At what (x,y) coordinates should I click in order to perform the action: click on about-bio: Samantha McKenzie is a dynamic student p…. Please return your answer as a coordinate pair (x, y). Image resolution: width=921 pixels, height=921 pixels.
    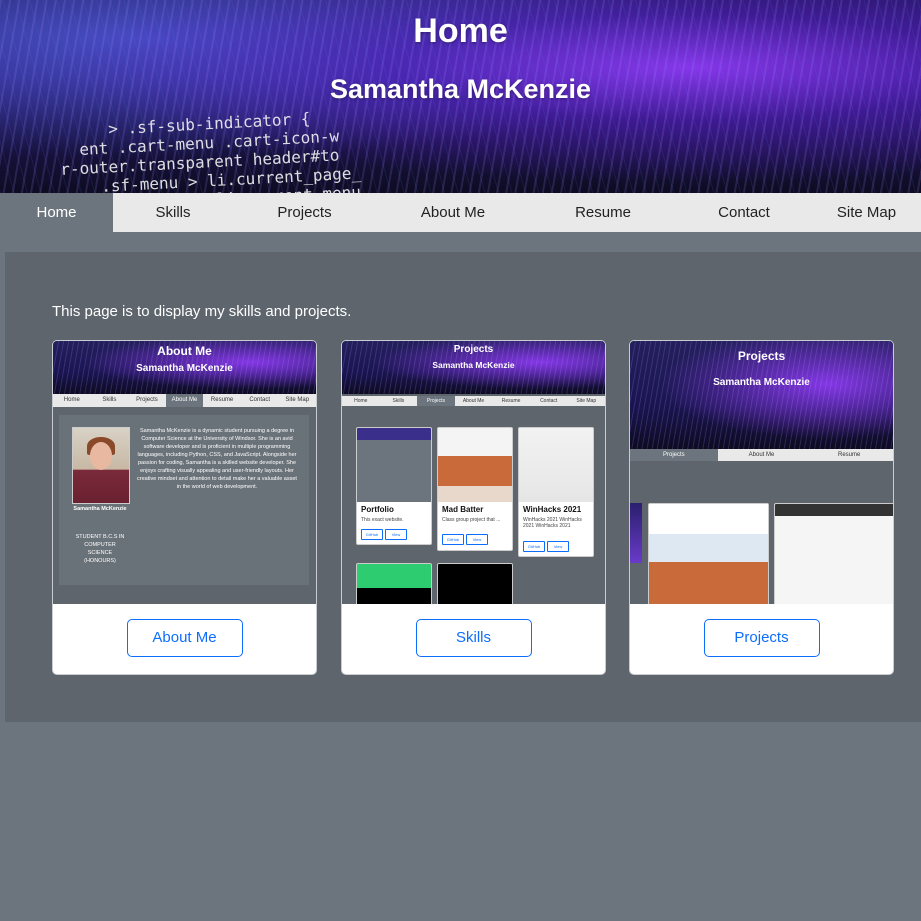
    Looking at the image, I should click on (217, 459).